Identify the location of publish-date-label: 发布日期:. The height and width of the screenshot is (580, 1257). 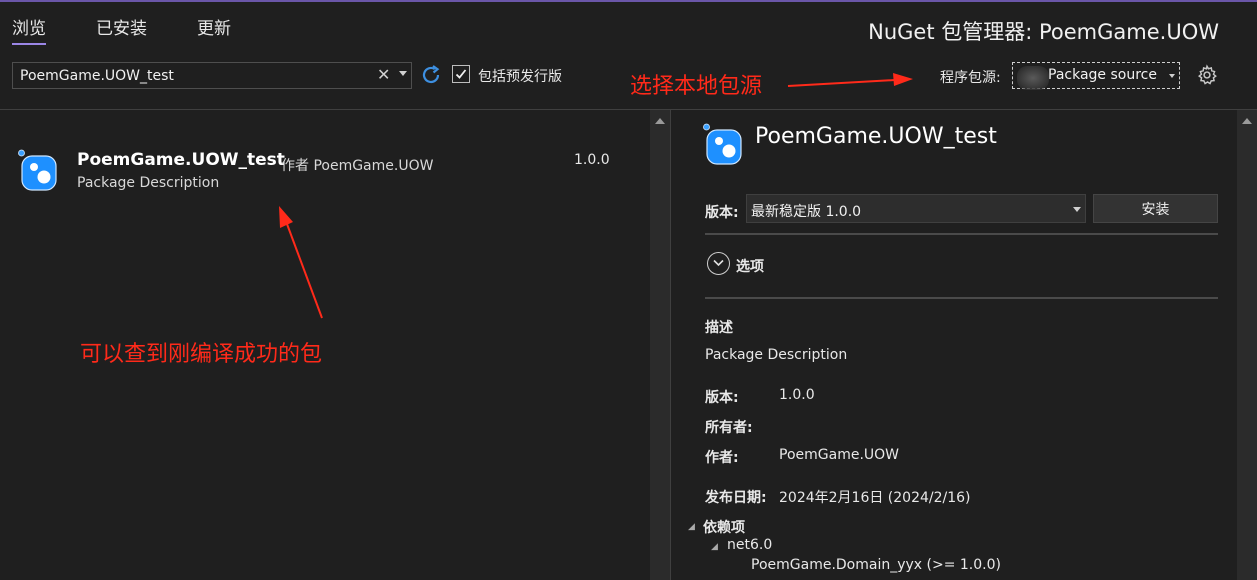
(736, 498).